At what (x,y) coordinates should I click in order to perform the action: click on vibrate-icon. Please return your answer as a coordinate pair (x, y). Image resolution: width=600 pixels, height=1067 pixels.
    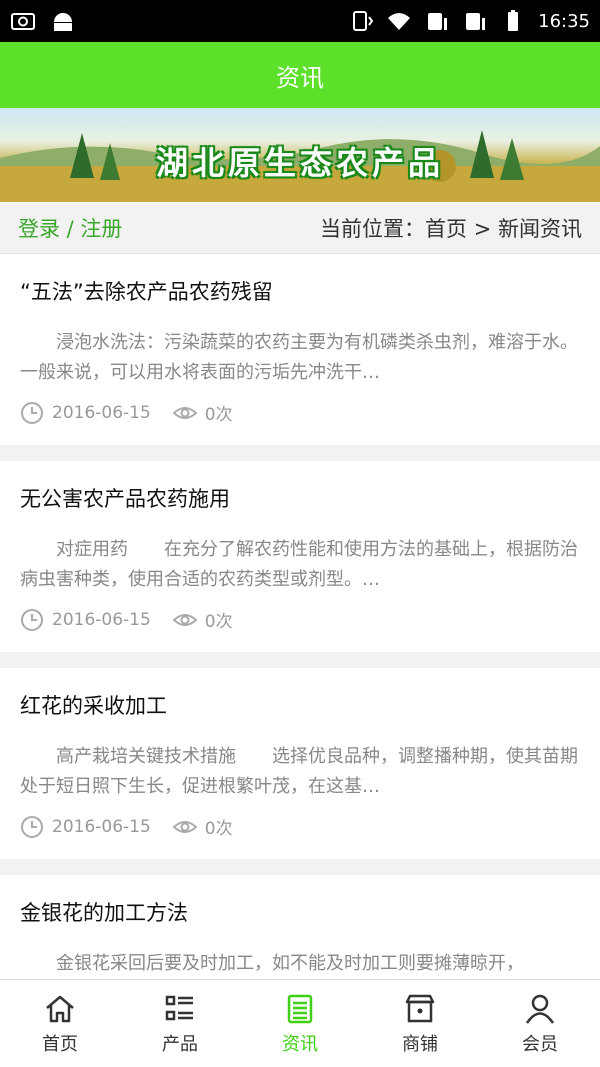
    Looking at the image, I should click on (363, 21).